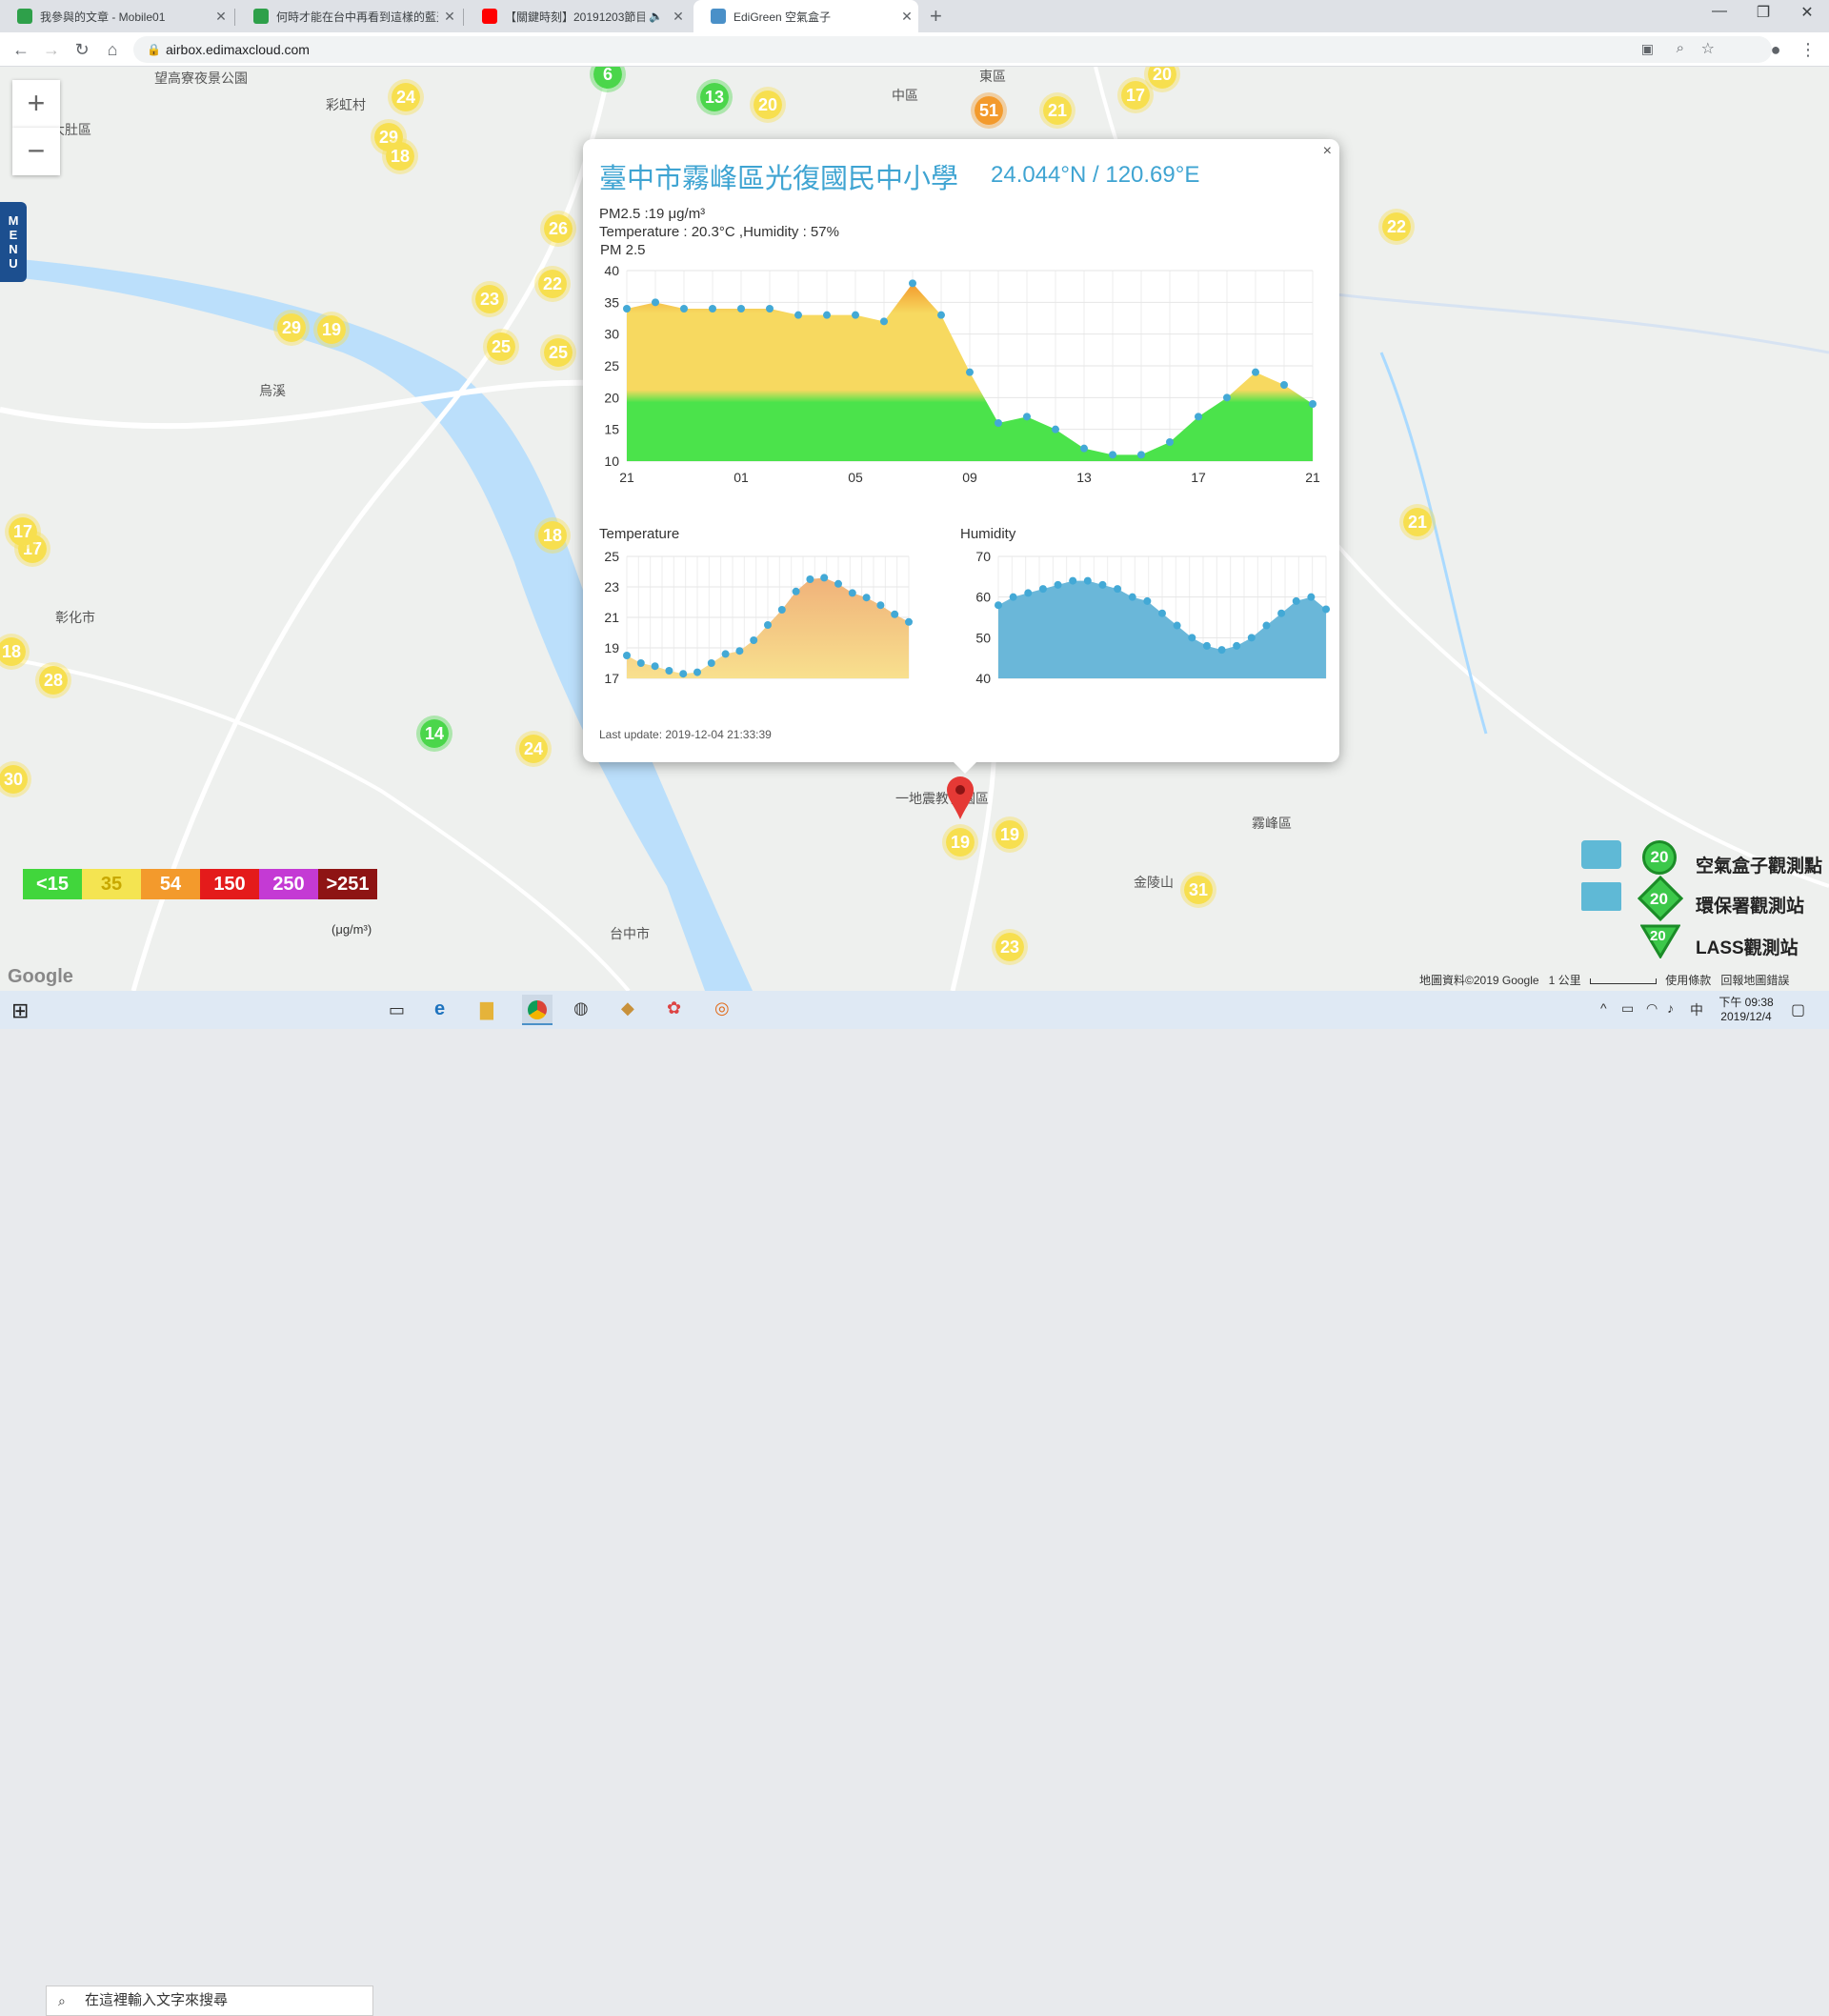 This screenshot has width=1829, height=2016. Describe the element at coordinates (936, 17) in the screenshot. I see `new-tab-button: +` at that location.